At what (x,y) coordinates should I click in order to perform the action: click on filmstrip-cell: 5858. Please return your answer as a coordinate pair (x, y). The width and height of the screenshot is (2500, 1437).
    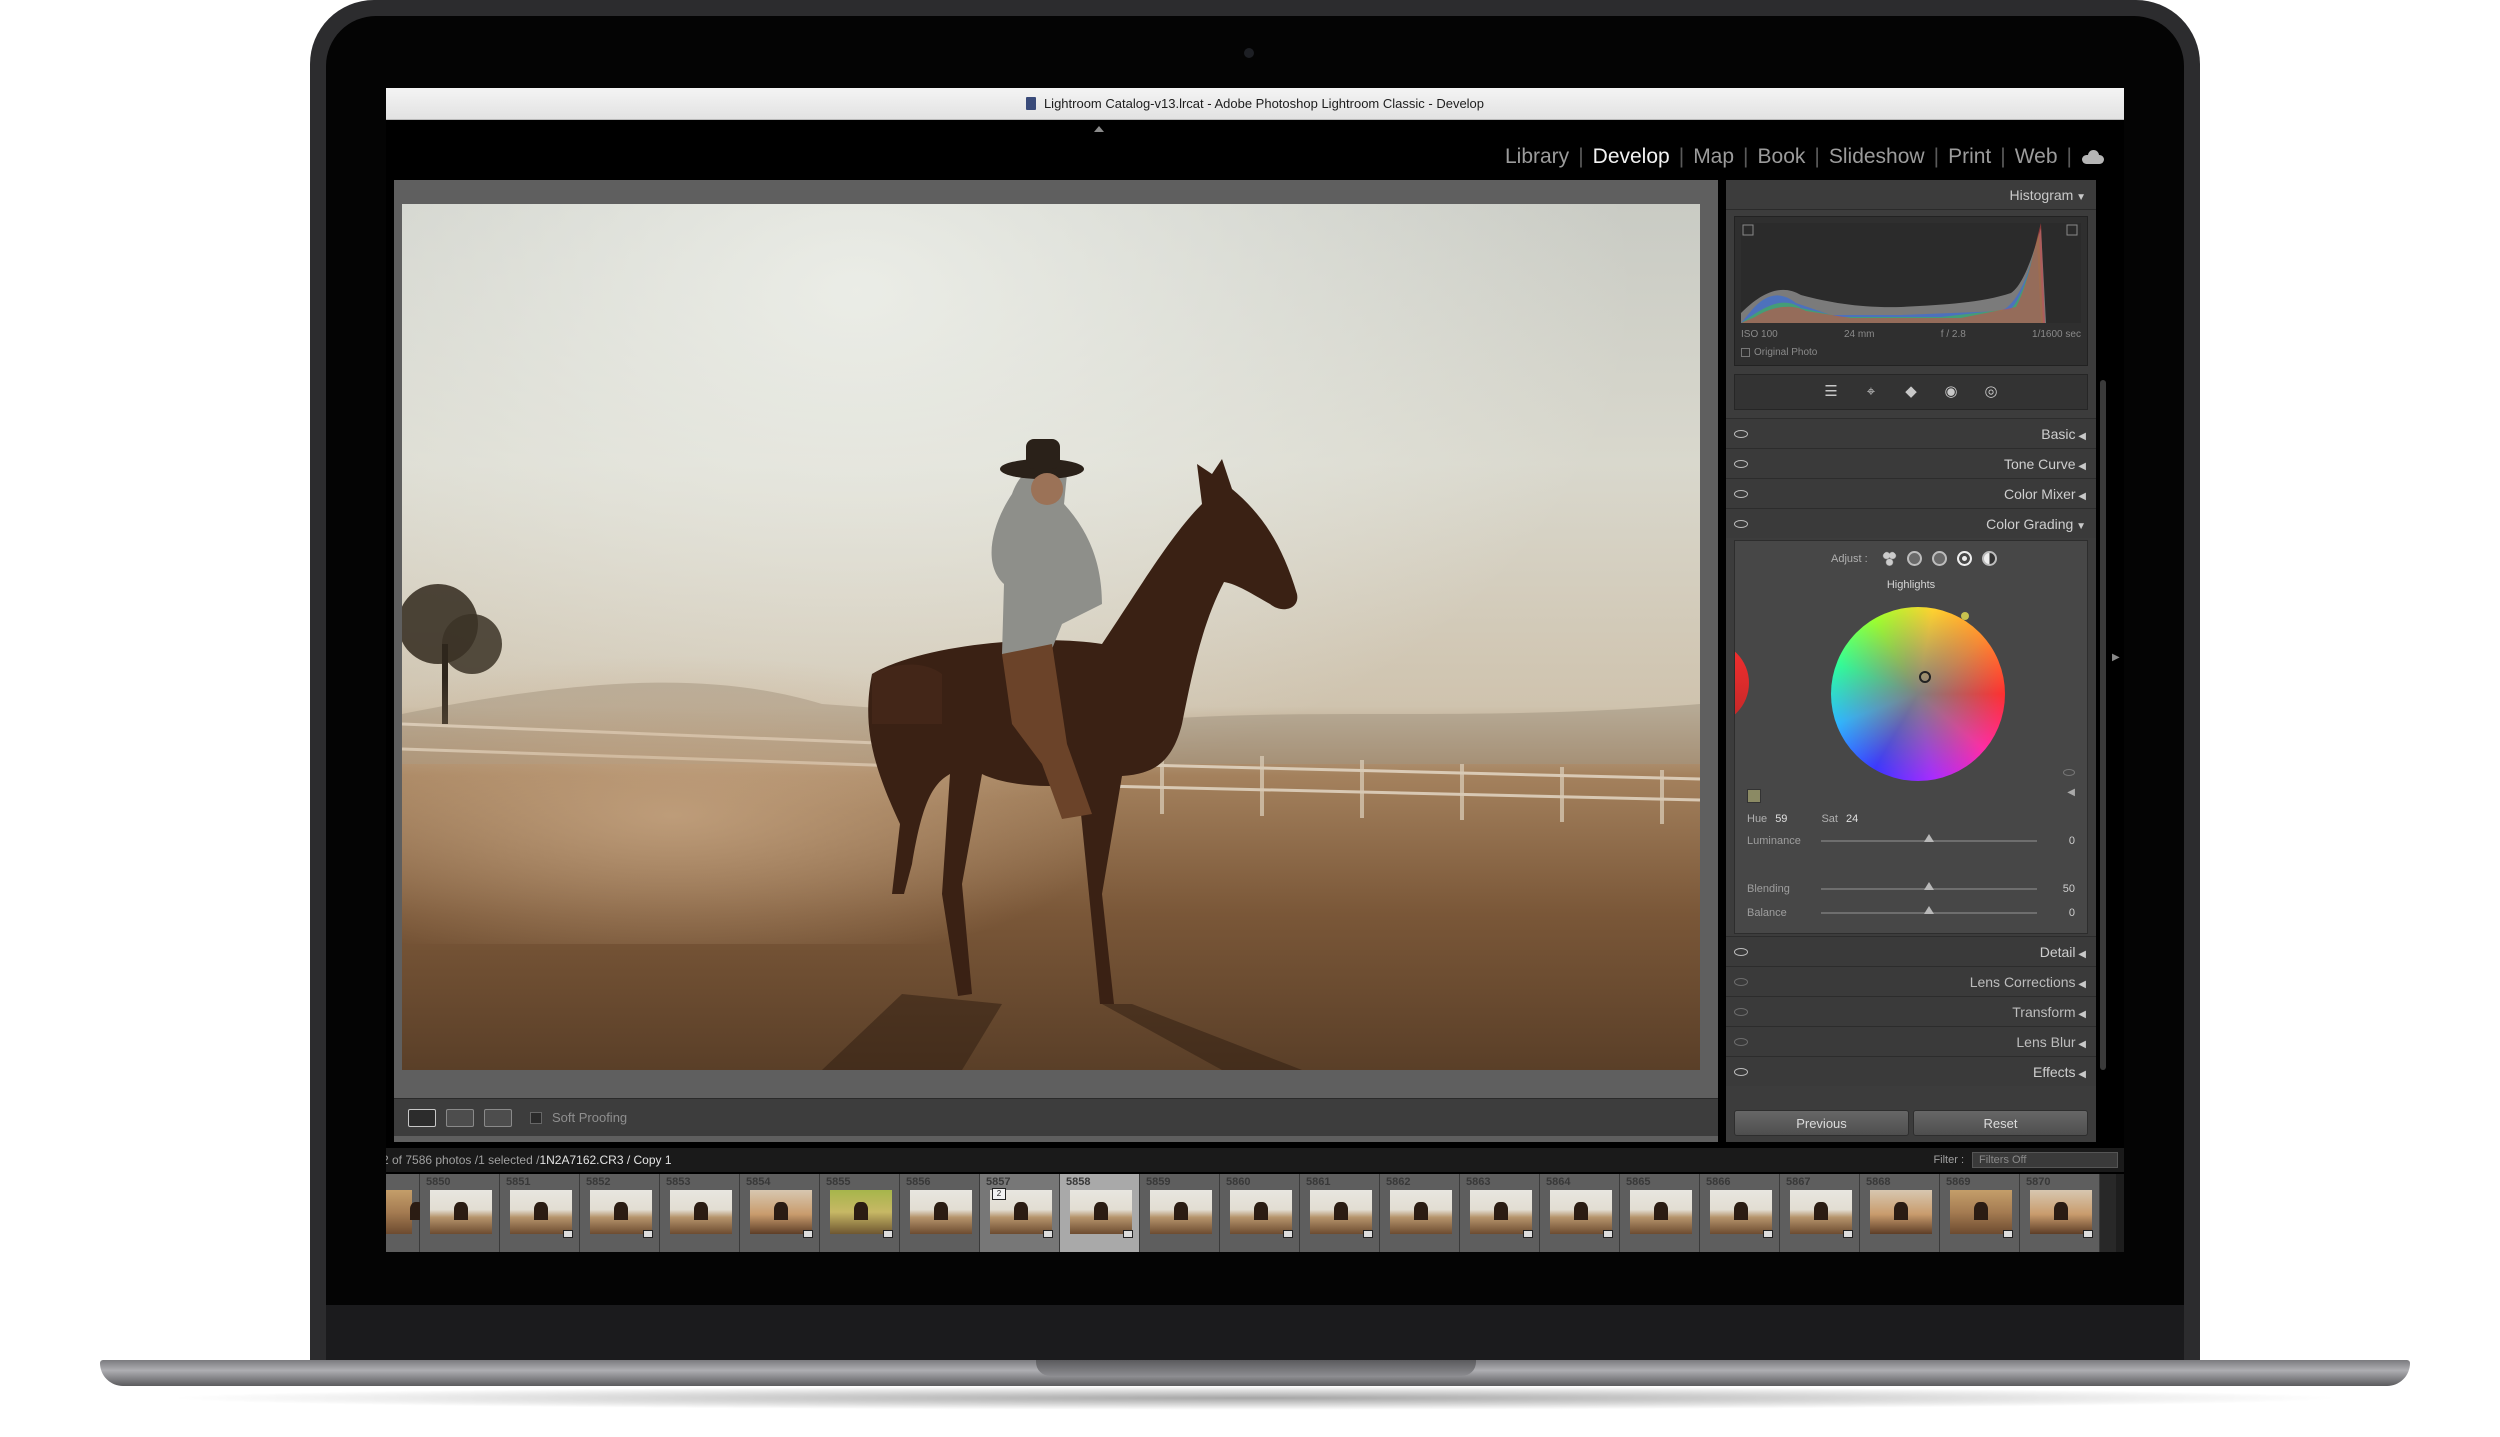
    Looking at the image, I should click on (1100, 1213).